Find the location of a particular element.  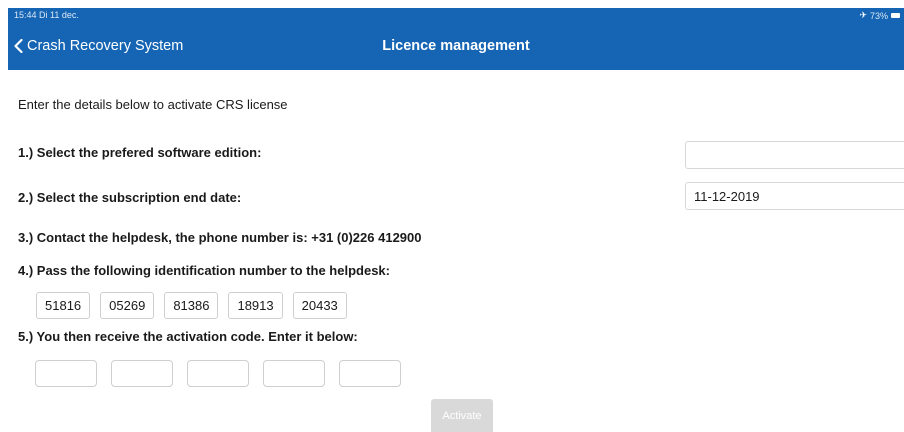

id-part-1: 51816 is located at coordinates (63, 305).